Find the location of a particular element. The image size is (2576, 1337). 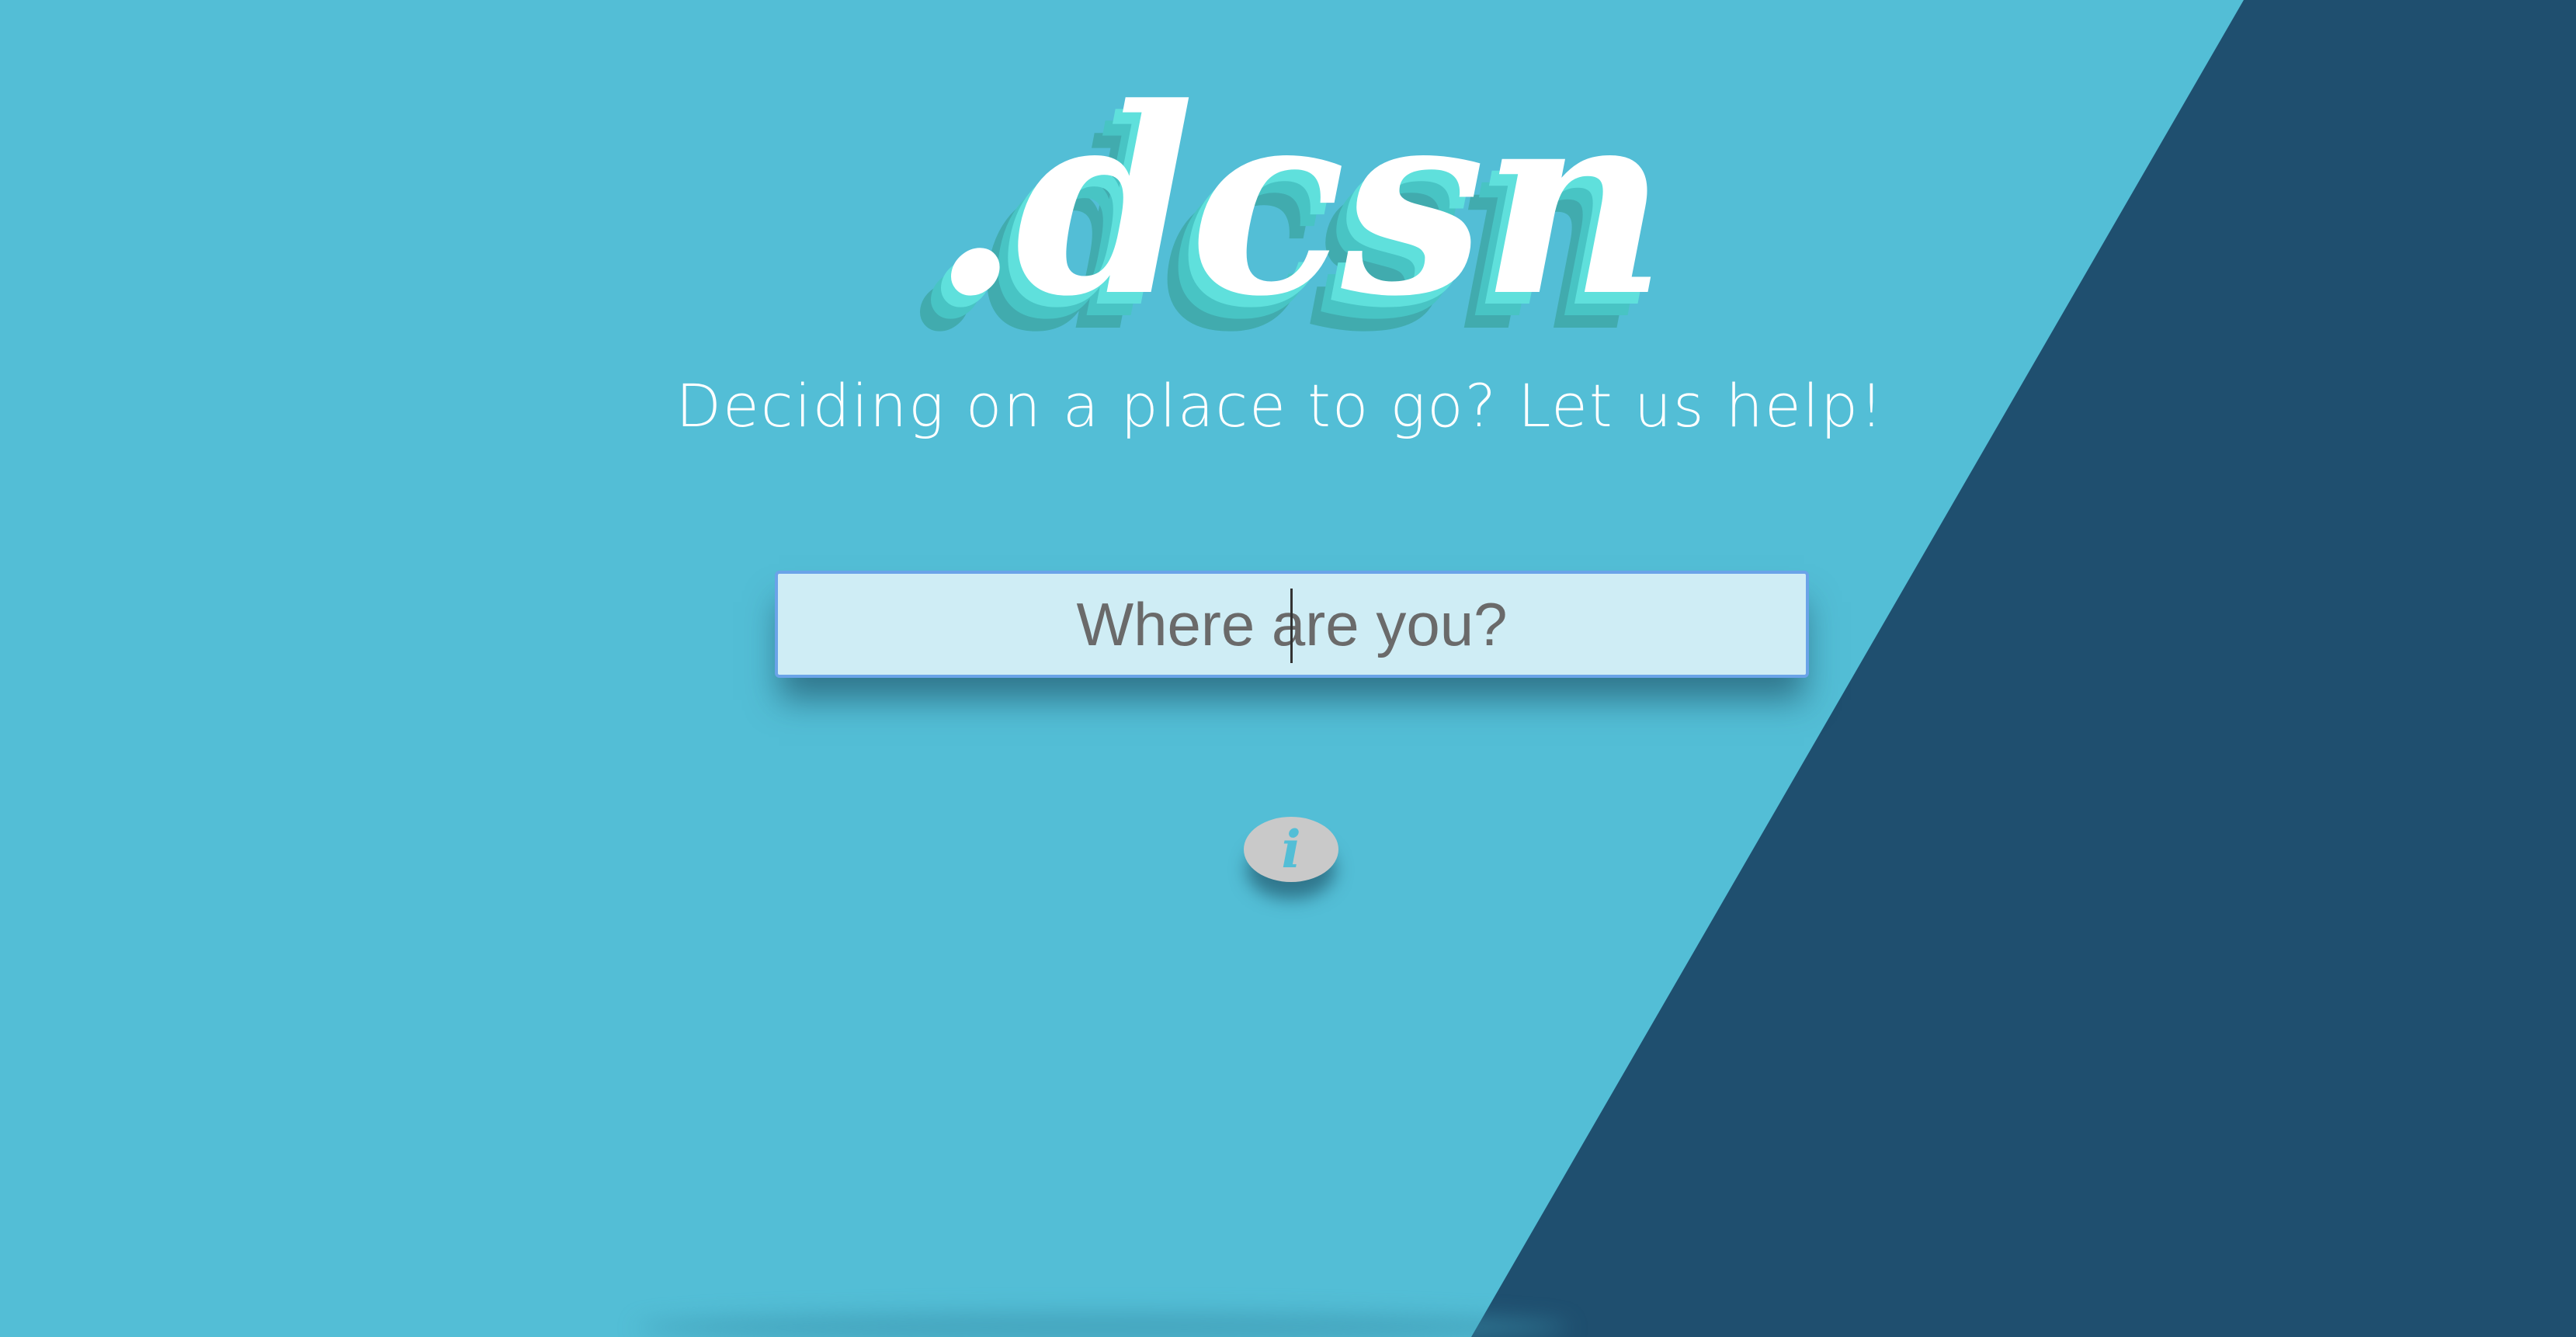

bottom-edge-shadow is located at coordinates (1102, 1324).